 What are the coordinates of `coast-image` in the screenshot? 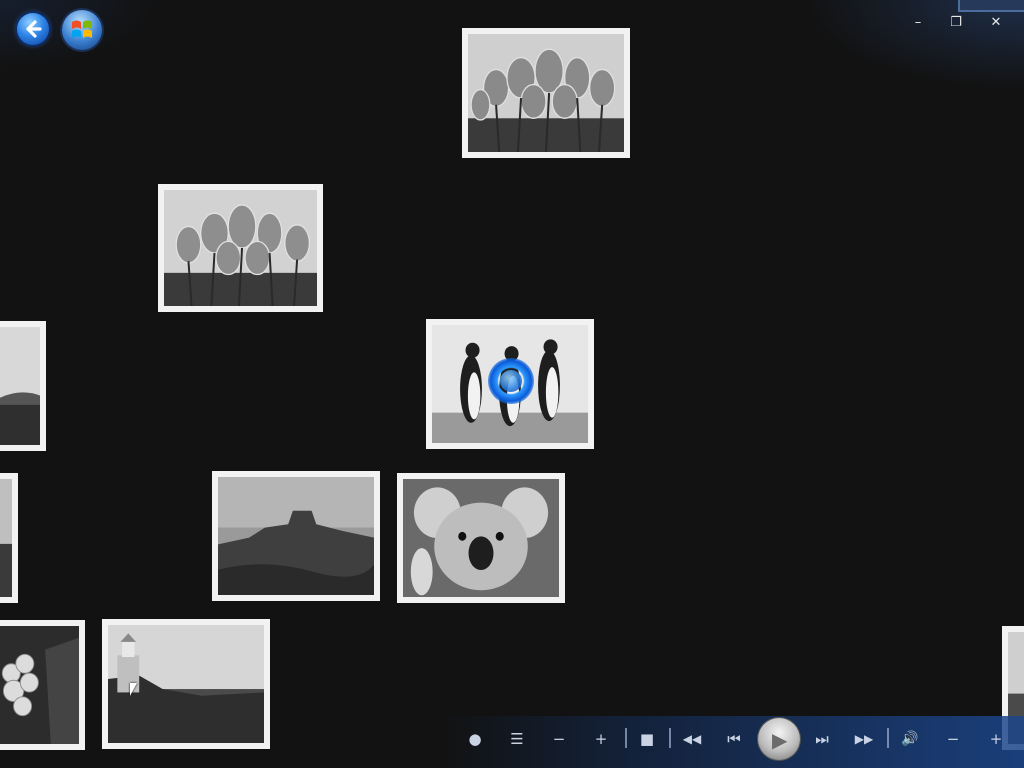 It's located at (20, 386).